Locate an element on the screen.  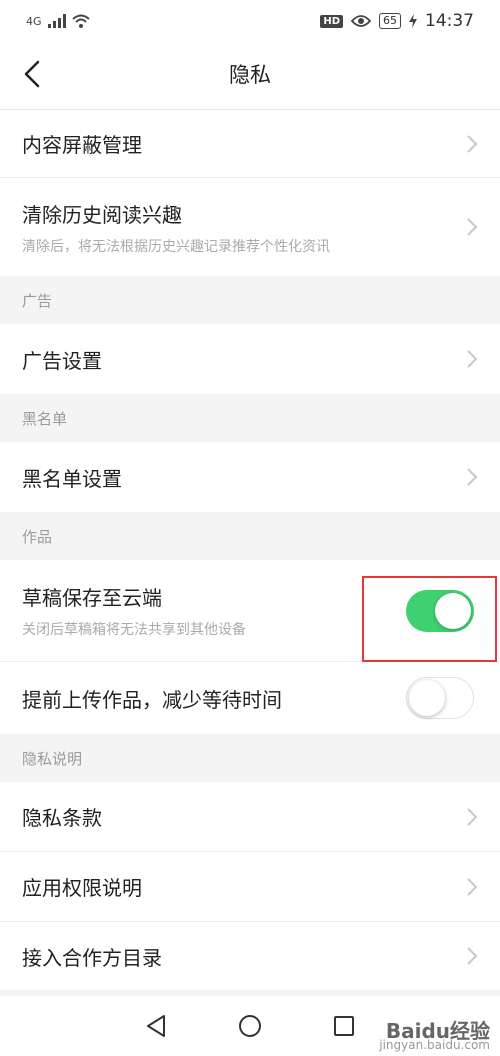
watermark: Baidu经验 jingyan.baidu.com is located at coordinates (434, 1035).